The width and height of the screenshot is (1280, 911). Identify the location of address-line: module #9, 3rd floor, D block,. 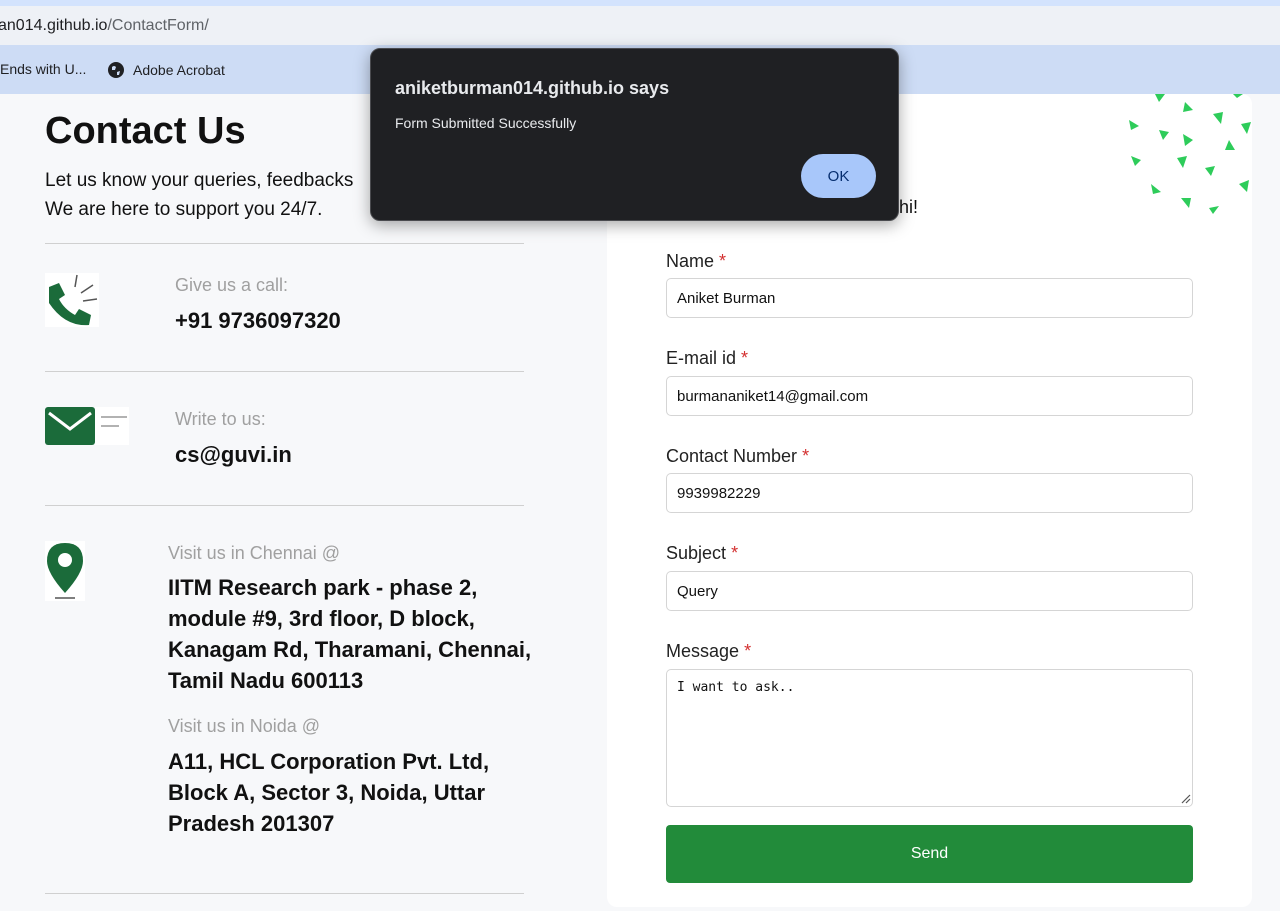
(321, 618).